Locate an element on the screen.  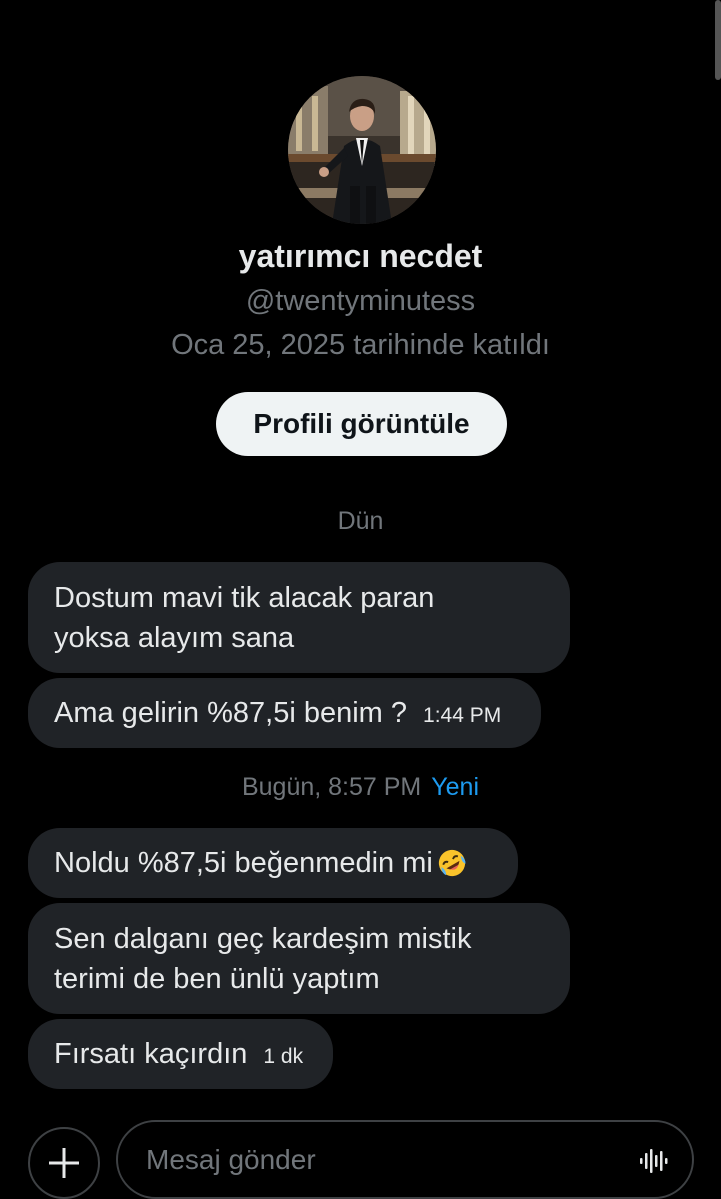
date-separator-label: Dün is located at coordinates (360, 521).